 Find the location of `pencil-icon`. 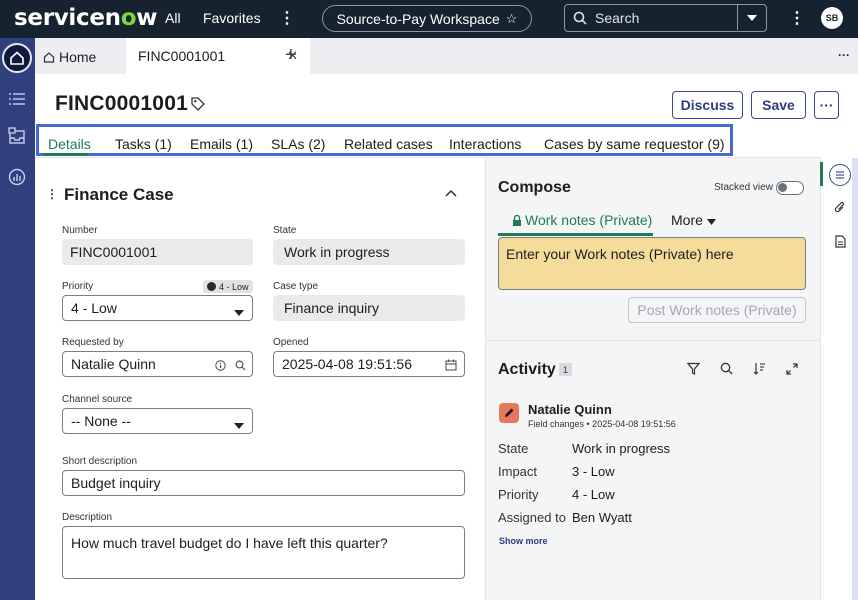

pencil-icon is located at coordinates (509, 413).